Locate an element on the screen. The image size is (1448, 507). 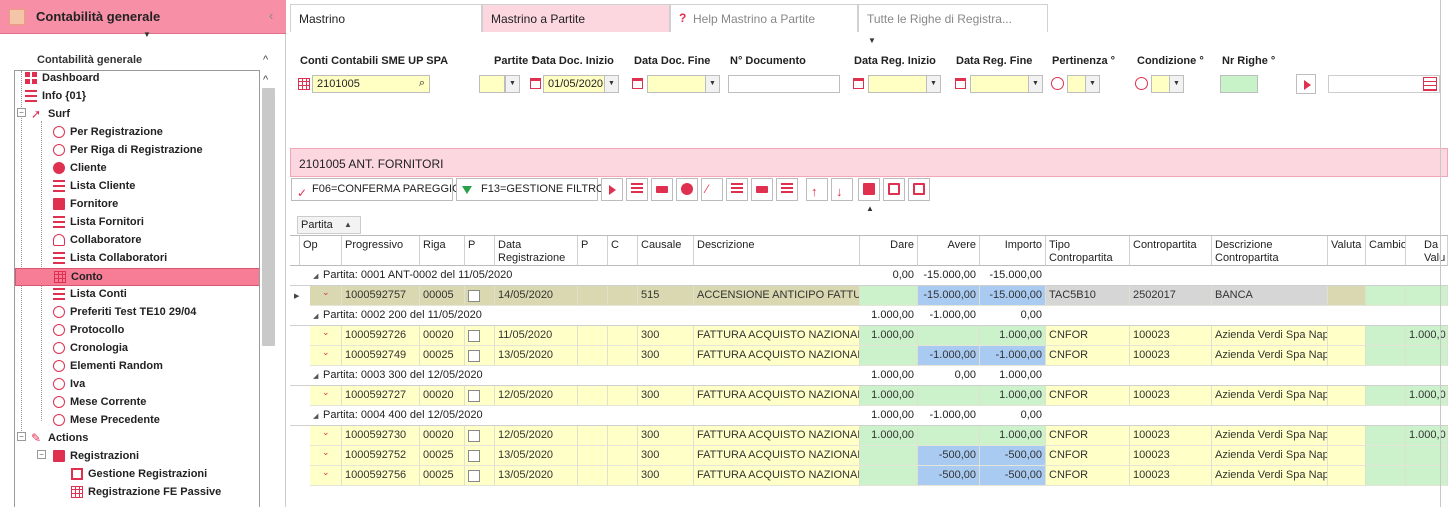
n-documento-input is located at coordinates (784, 84).